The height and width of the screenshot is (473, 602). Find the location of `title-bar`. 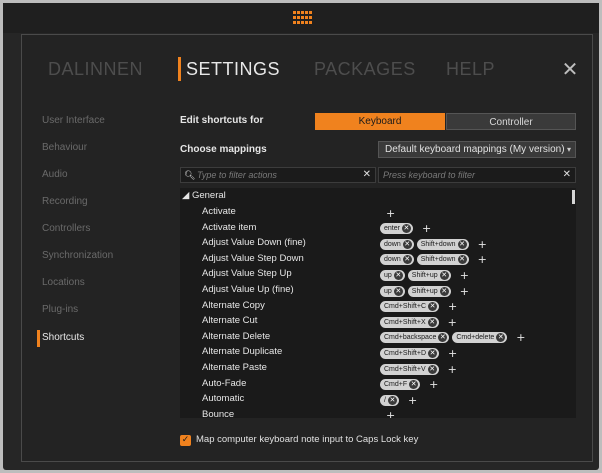

title-bar is located at coordinates (301, 18).